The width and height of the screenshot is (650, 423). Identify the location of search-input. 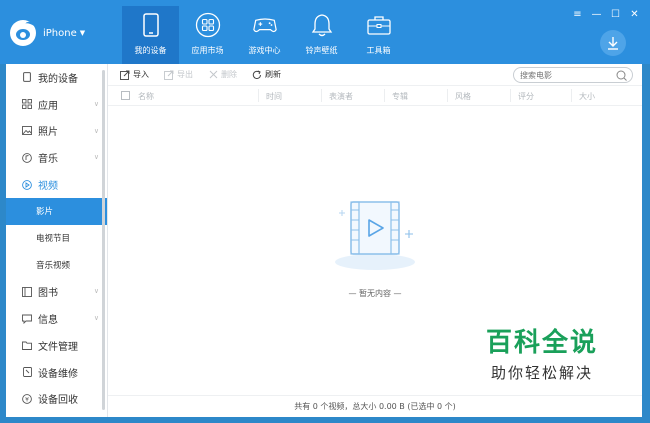
(565, 75).